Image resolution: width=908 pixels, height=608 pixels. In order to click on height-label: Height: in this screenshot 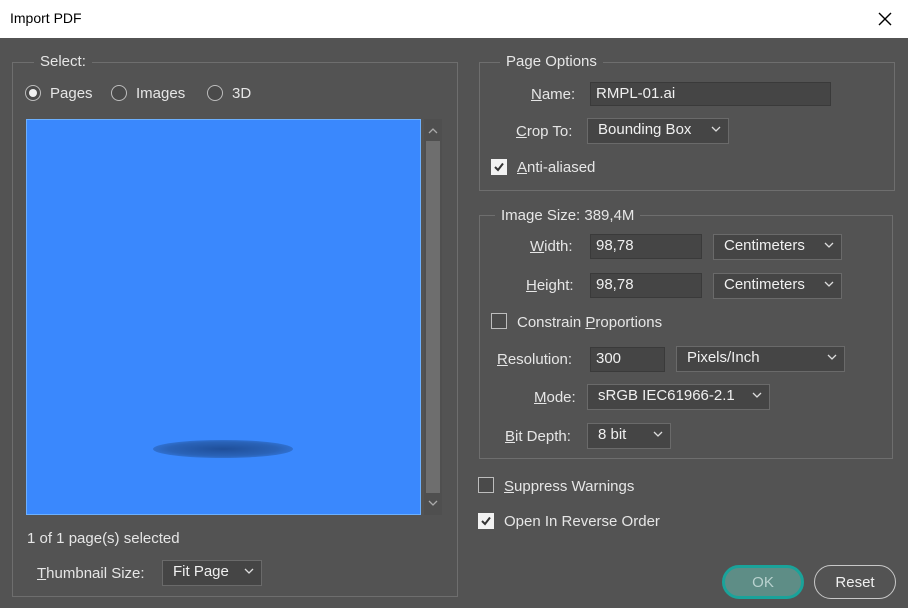, I will do `click(550, 285)`.